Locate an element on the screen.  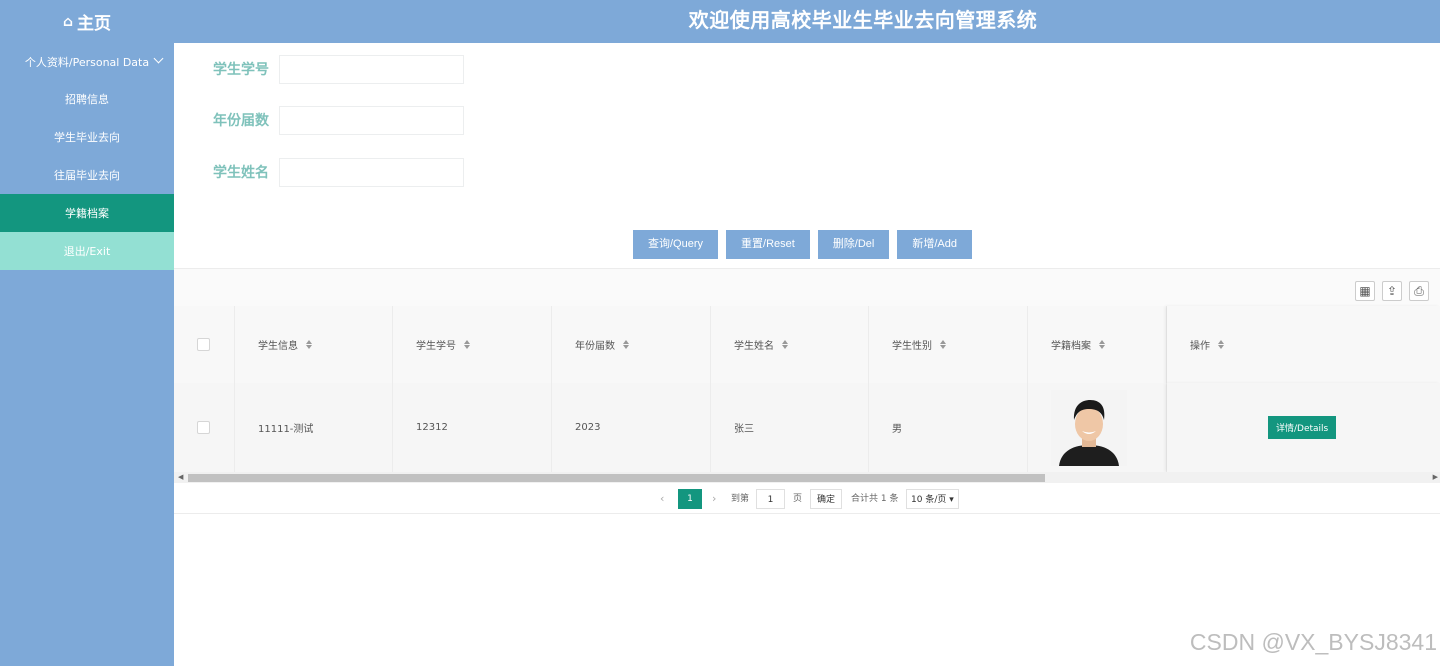
cell-record-photo is located at coordinates (1097, 427).